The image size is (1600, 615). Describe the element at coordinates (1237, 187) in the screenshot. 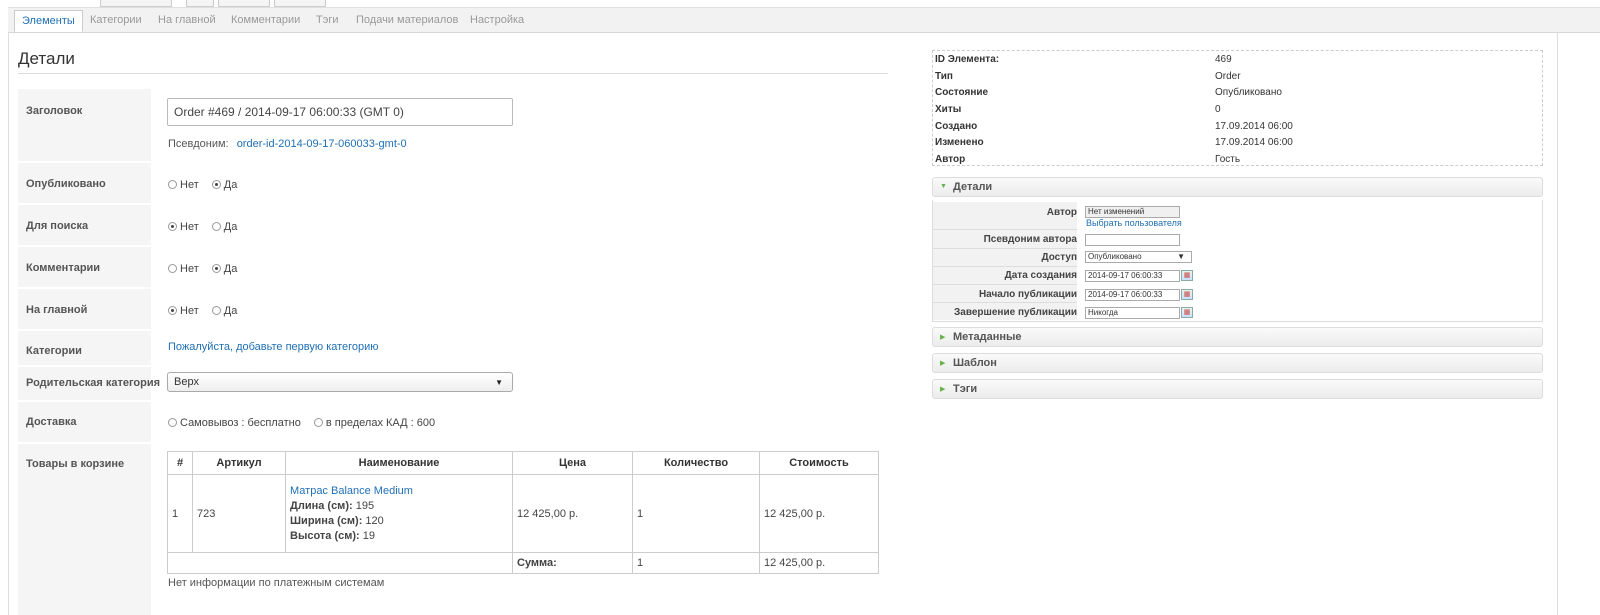

I see `details-panel-header: ▼ Детали` at that location.